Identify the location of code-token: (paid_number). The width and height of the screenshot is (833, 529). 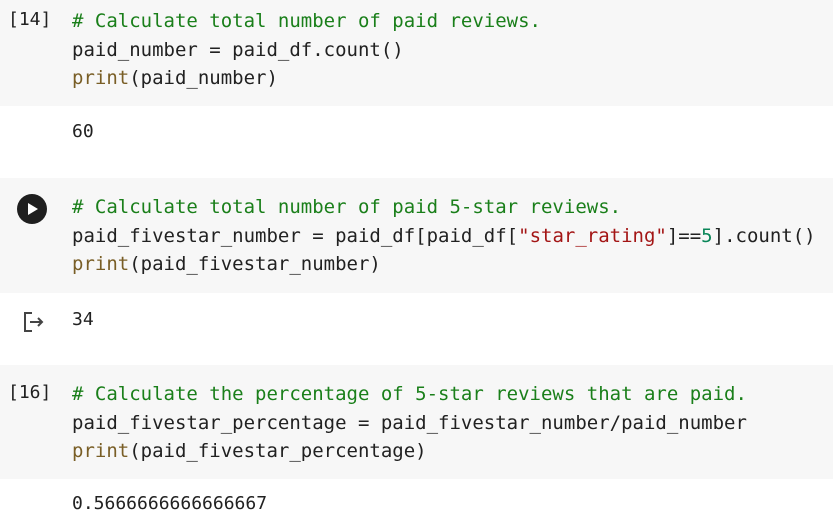
(203, 78).